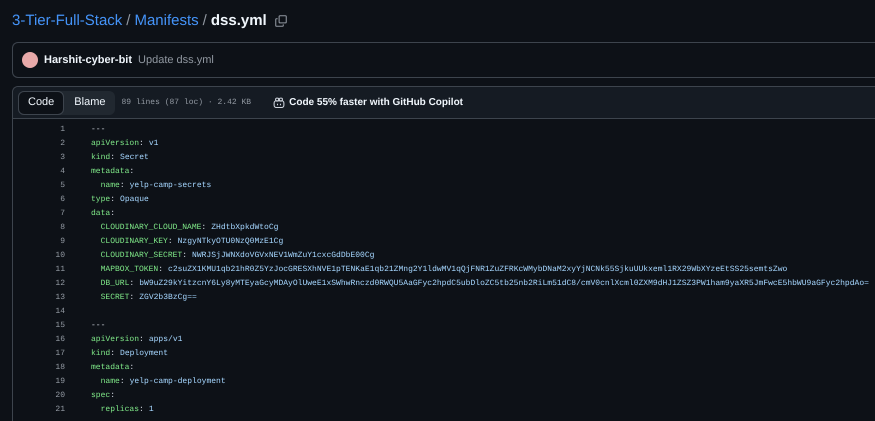 This screenshot has width=875, height=421. Describe the element at coordinates (62, 144) in the screenshot. I see `line-number: 2` at that location.